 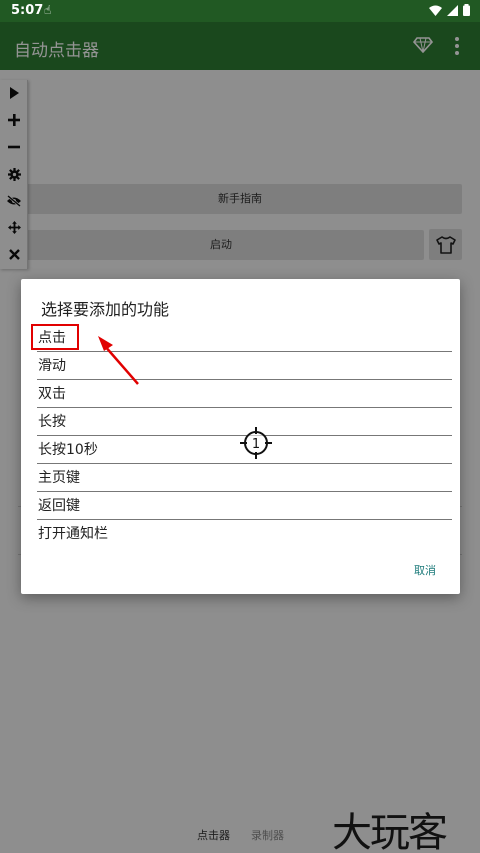 I want to click on option-label: 滑动, so click(x=52, y=366).